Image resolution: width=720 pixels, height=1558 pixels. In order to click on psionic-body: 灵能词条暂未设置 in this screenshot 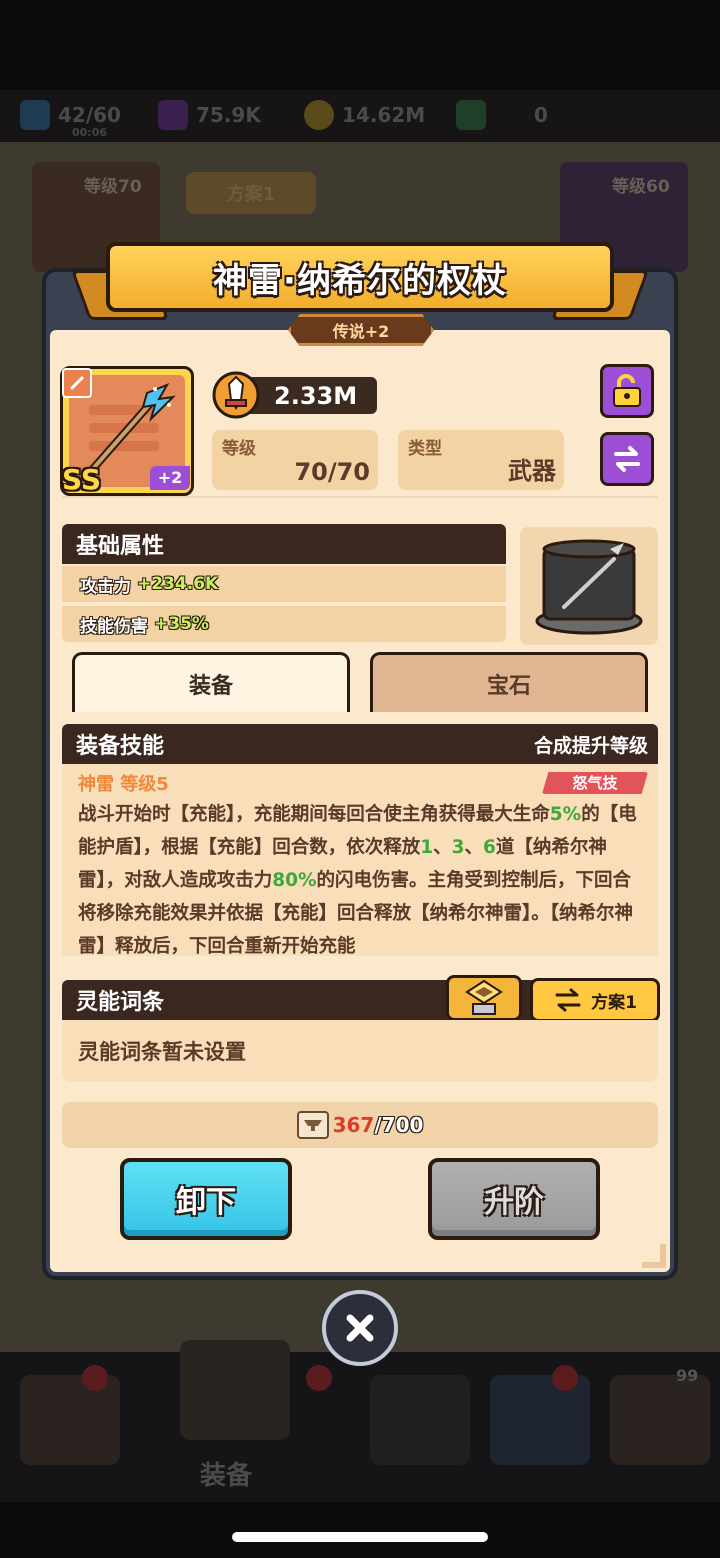, I will do `click(360, 1051)`.